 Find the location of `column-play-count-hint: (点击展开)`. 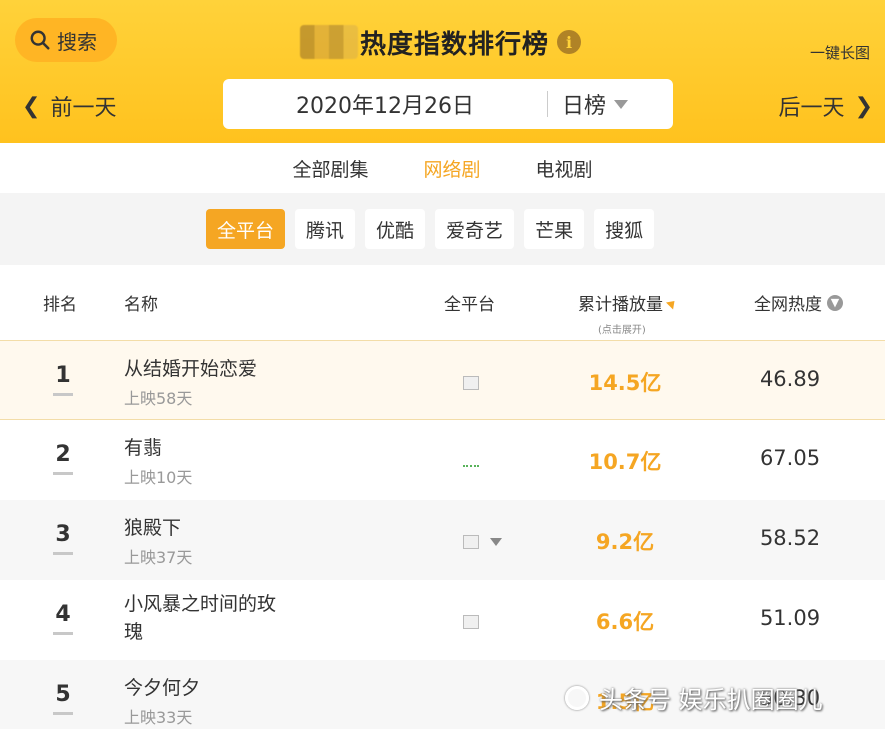

column-play-count-hint: (点击展开) is located at coordinates (622, 328).